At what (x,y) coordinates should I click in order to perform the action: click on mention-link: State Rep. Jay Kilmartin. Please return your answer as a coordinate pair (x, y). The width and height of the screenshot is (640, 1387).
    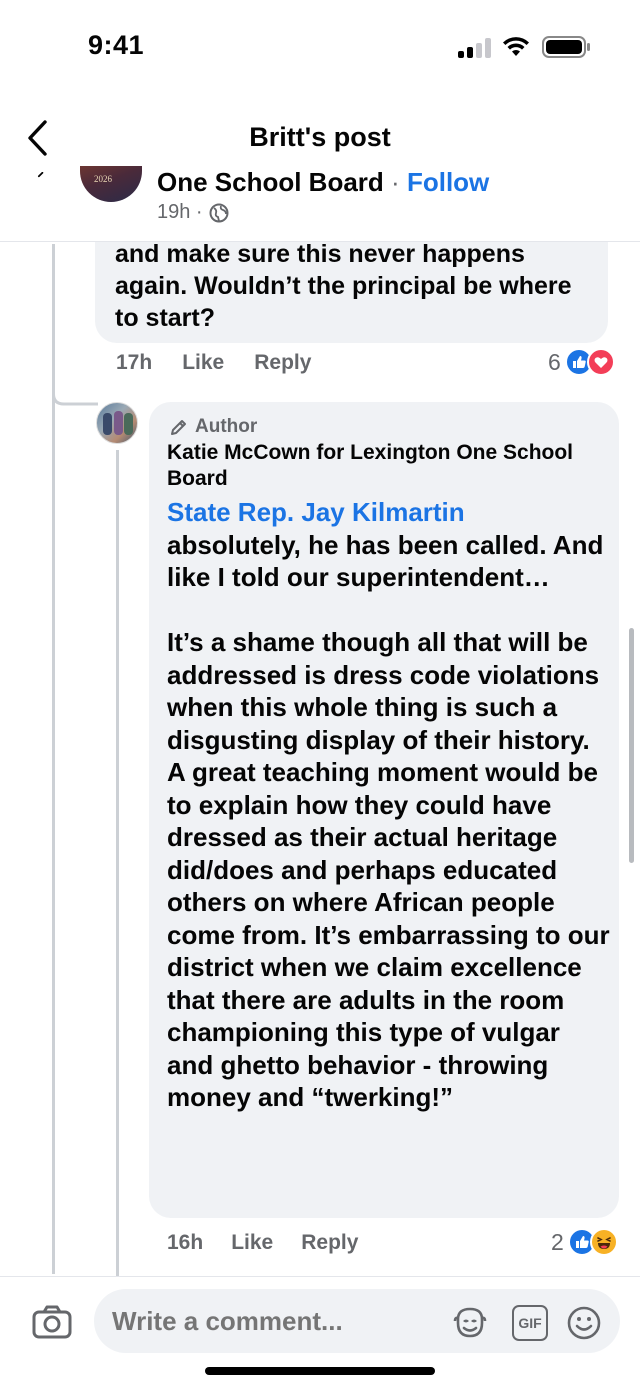
    Looking at the image, I should click on (390, 512).